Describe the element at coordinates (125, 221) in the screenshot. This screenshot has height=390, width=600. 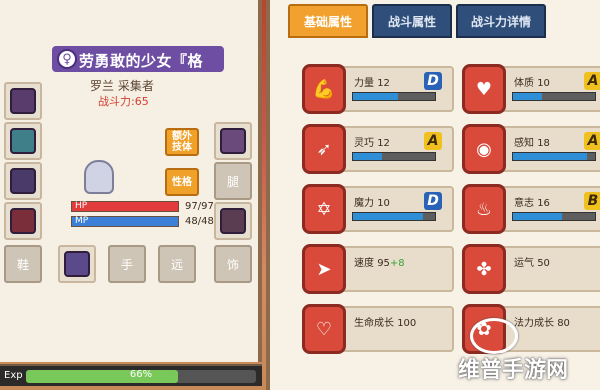
I see `mp-bar: MP` at that location.